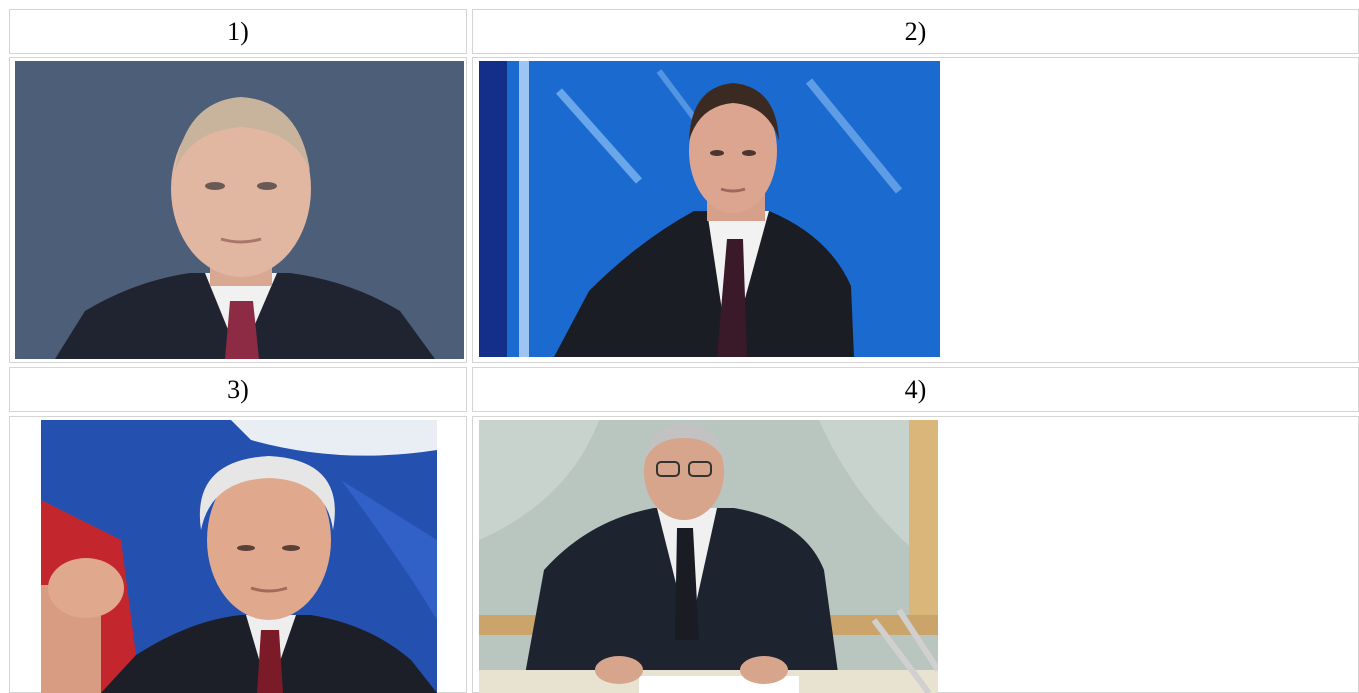  I want to click on label-4: 4), so click(915, 389).